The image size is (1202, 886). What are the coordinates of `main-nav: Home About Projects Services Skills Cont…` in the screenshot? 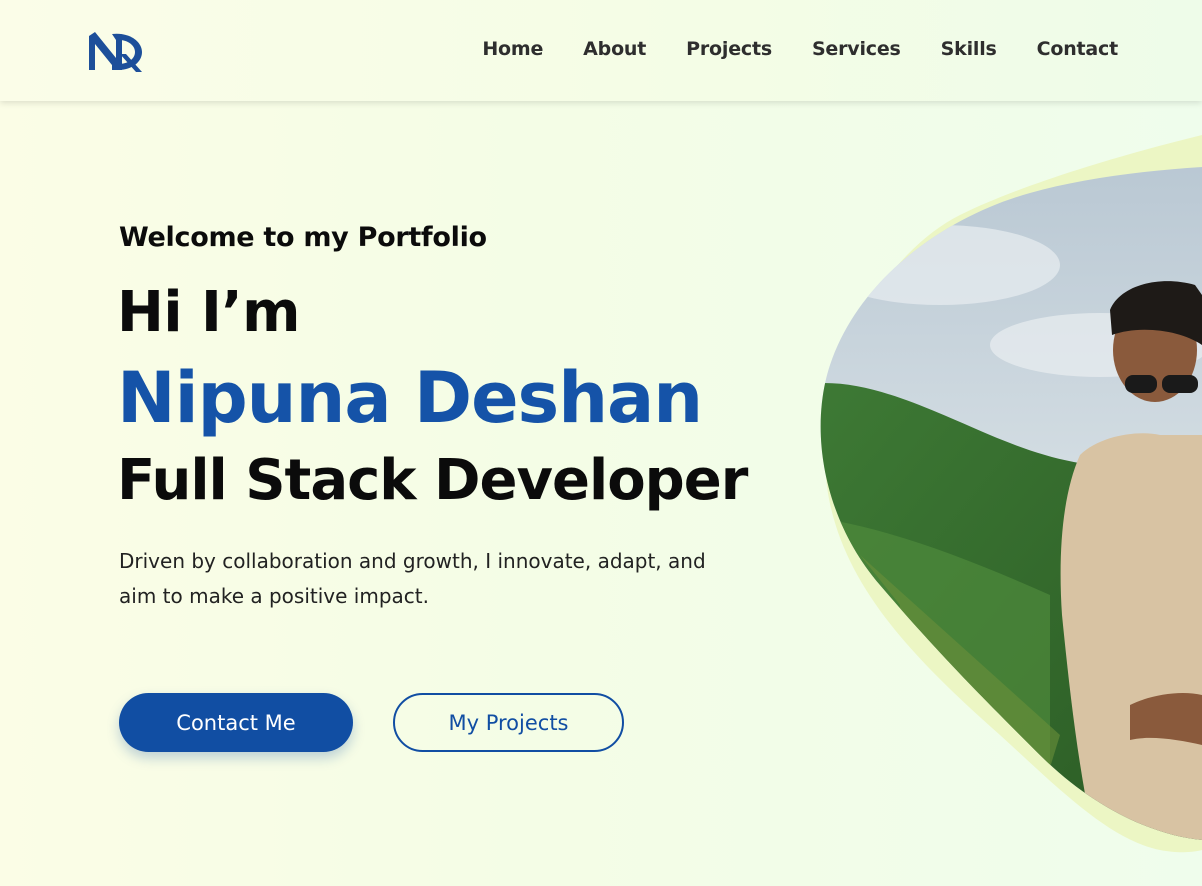 It's located at (800, 49).